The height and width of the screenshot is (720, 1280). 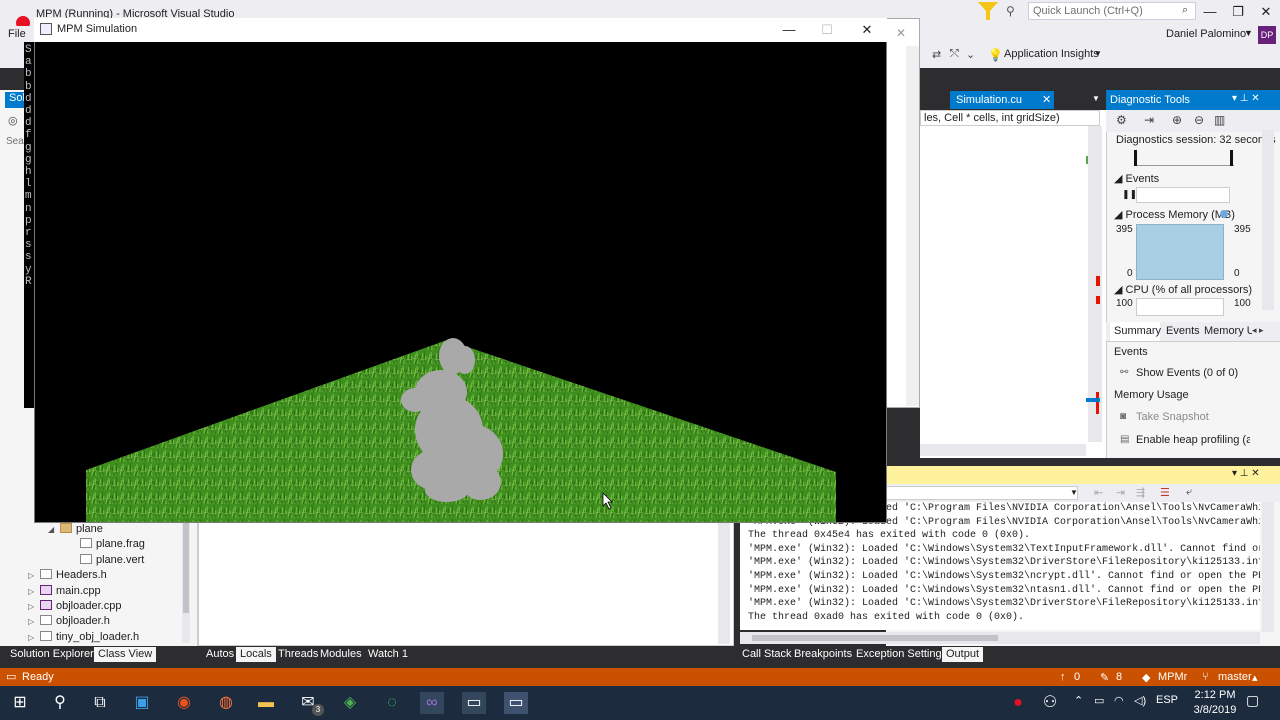 What do you see at coordinates (1010, 11) in the screenshot?
I see `feedback-icon: ⚲` at bounding box center [1010, 11].